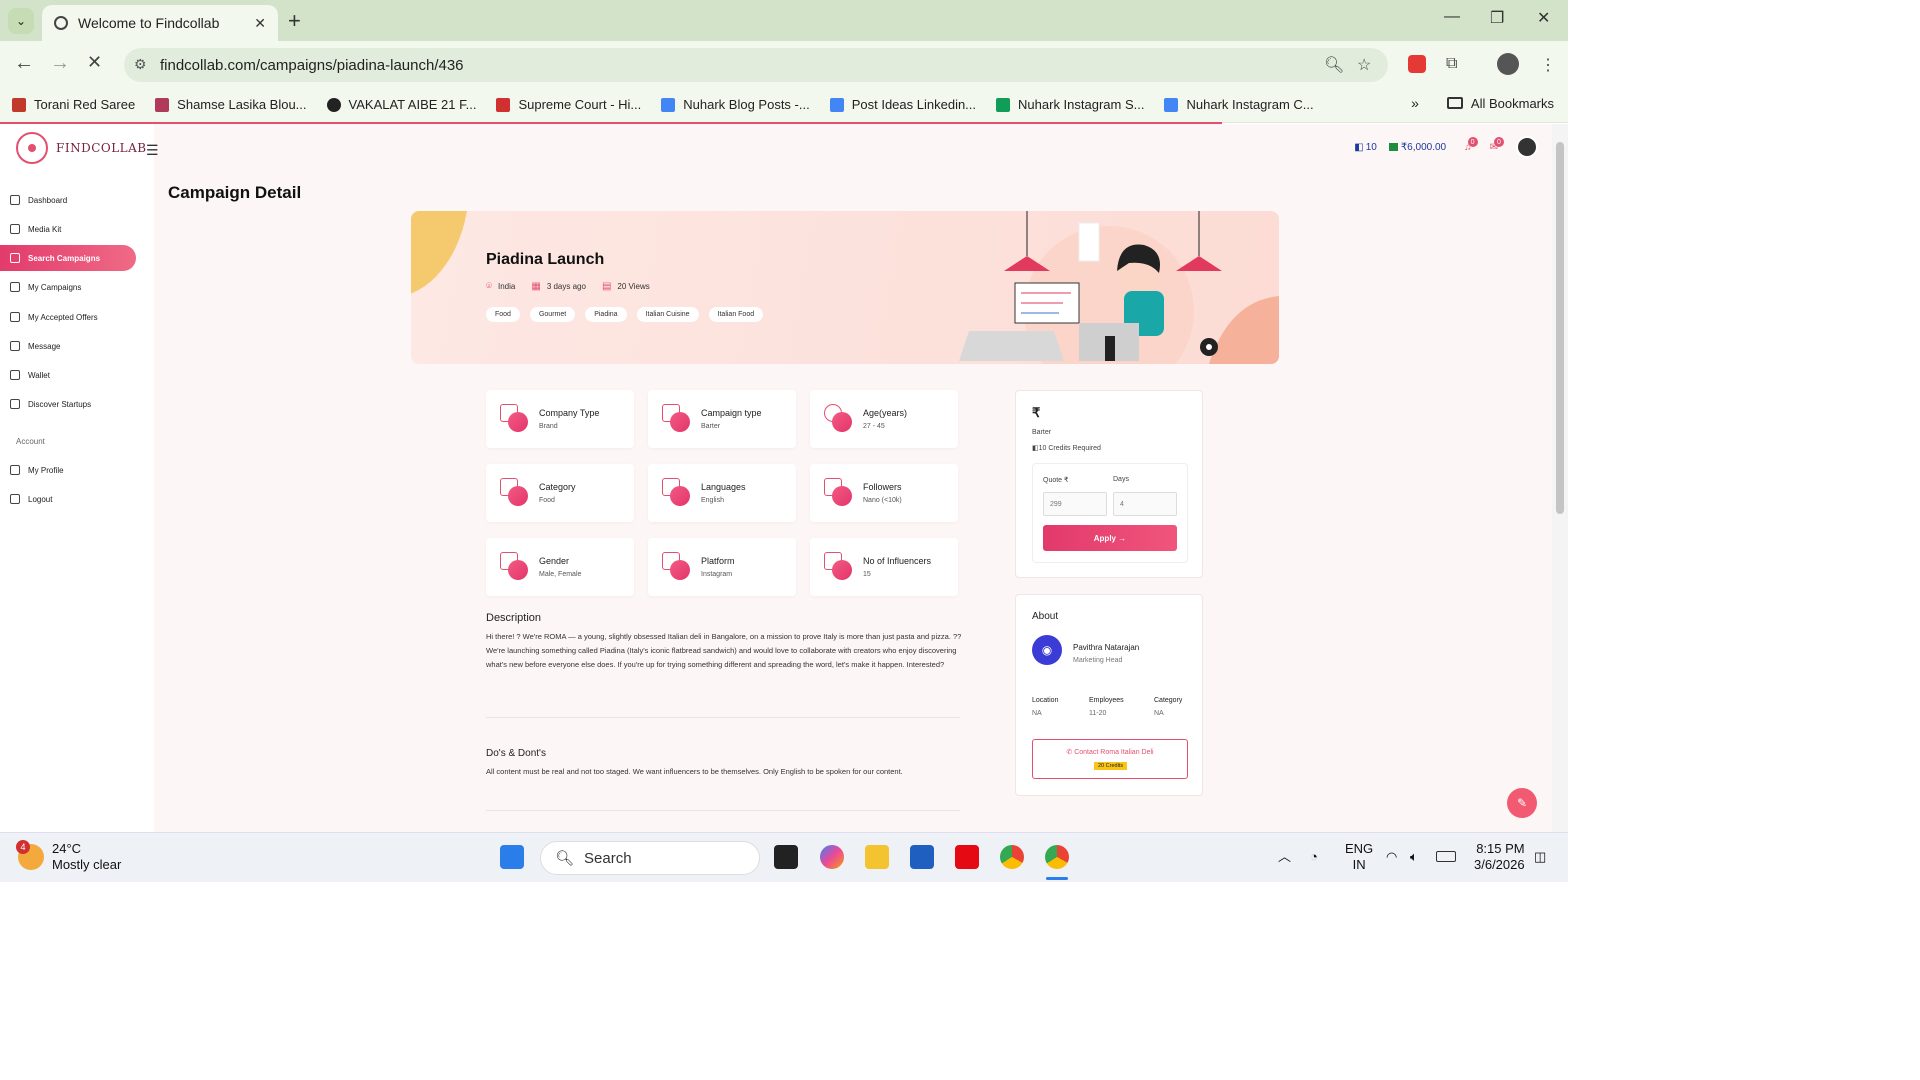 The width and height of the screenshot is (1920, 1080). I want to click on company-logo-icon: ◉, so click(1047, 650).